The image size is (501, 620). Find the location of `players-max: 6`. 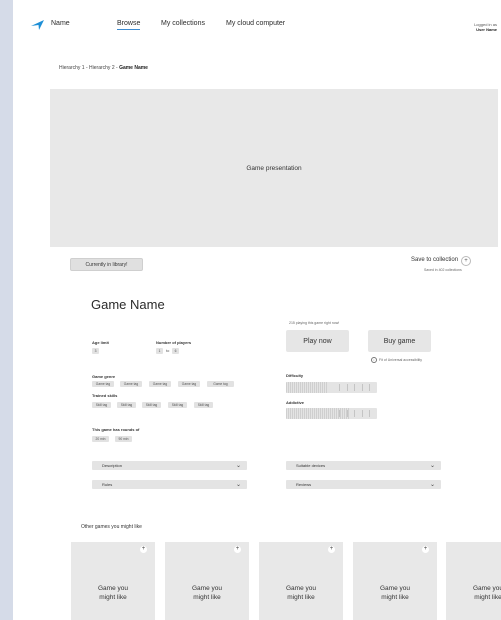

players-max: 6 is located at coordinates (175, 351).